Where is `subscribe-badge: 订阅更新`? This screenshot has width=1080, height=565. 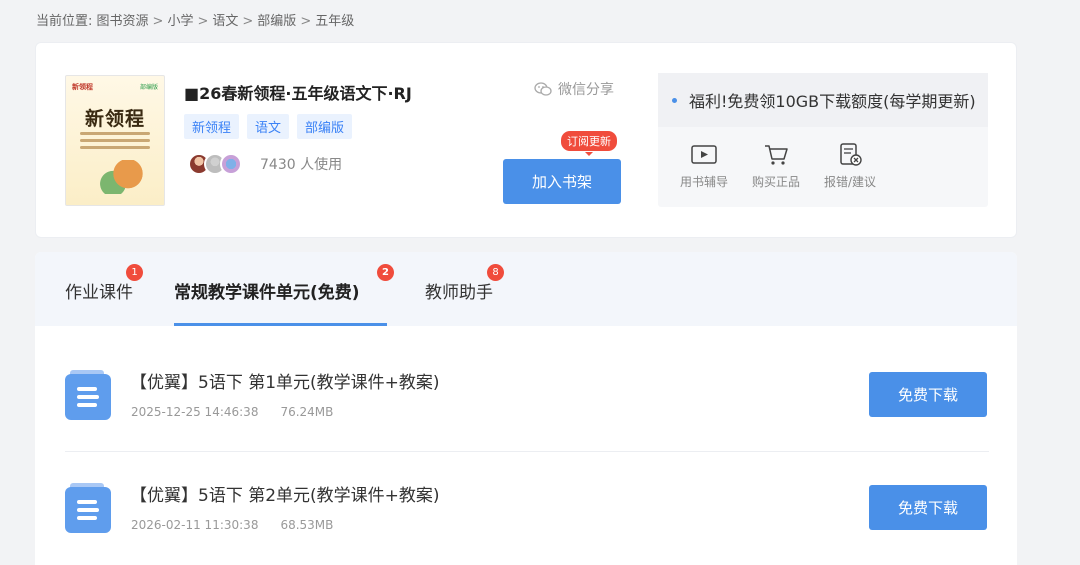 subscribe-badge: 订阅更新 is located at coordinates (589, 143).